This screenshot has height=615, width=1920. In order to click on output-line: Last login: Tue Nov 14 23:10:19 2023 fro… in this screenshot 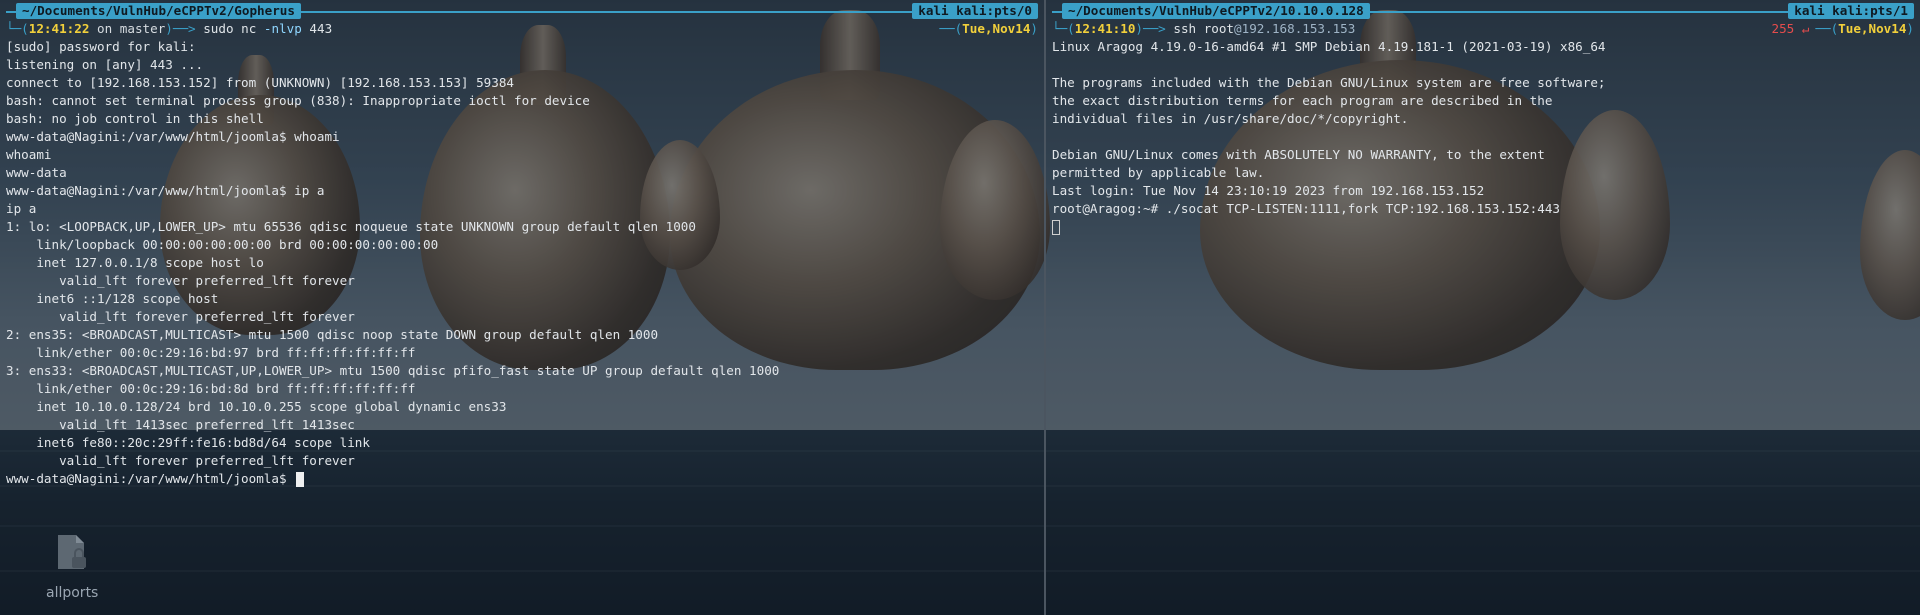, I will do `click(1268, 190)`.